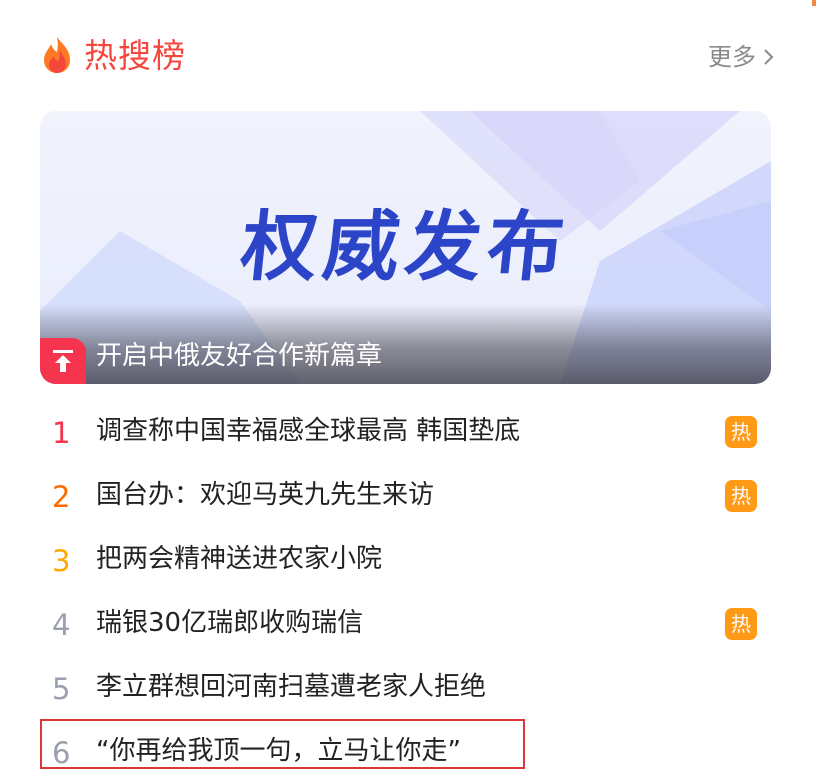  I want to click on list-item-title: 国台办：欢迎马英九先生来访, so click(265, 495).